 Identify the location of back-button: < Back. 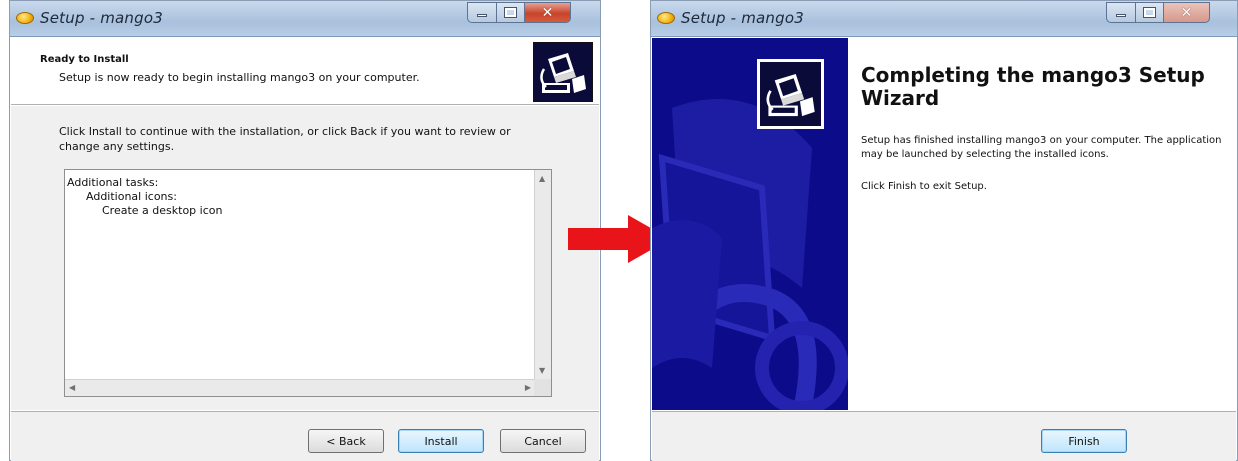
(346, 441).